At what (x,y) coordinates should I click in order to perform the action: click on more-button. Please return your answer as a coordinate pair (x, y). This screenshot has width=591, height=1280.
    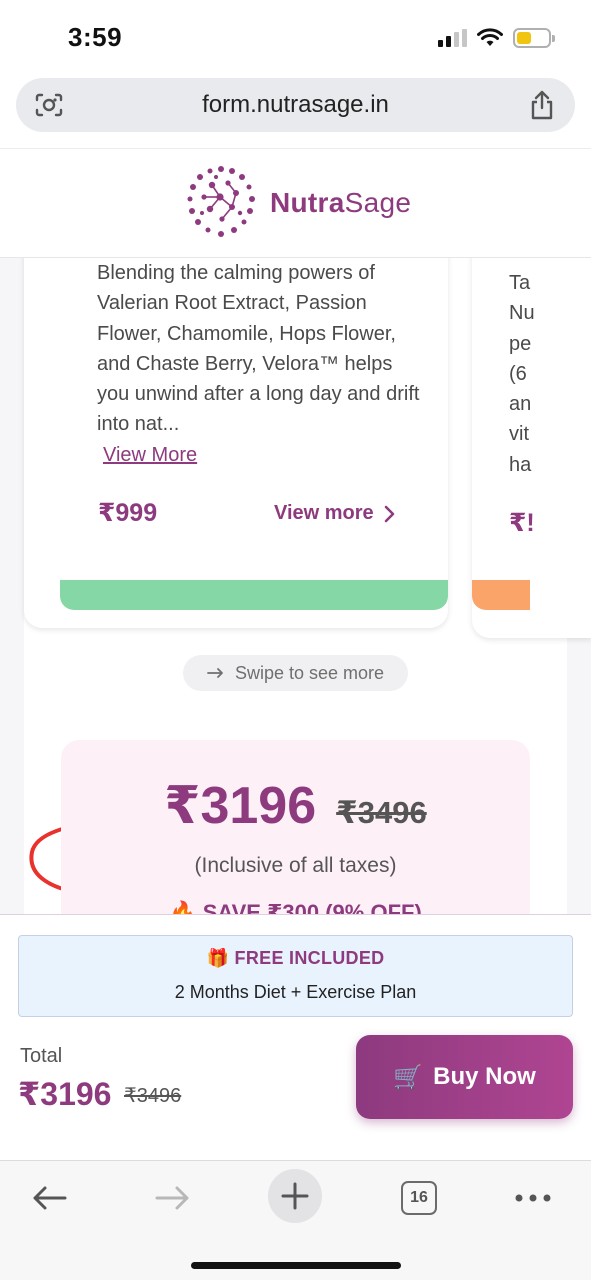
    Looking at the image, I should click on (533, 1198).